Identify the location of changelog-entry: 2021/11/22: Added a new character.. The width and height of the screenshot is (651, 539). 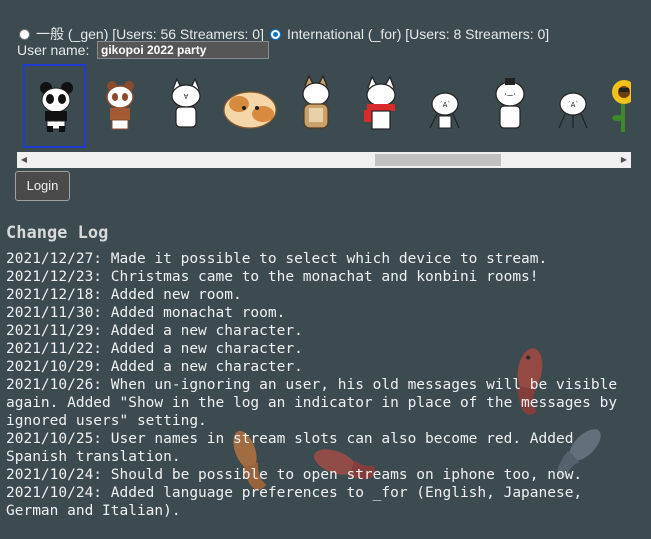
(154, 349).